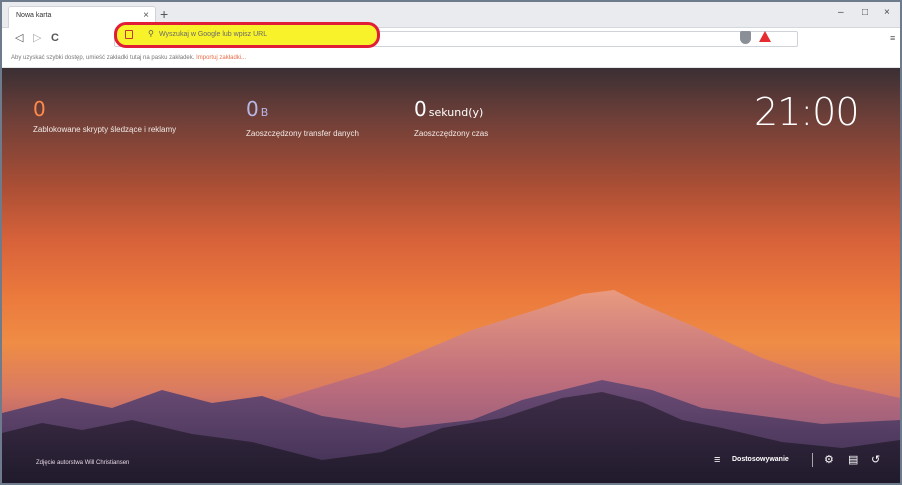 The width and height of the screenshot is (902, 485). I want to click on history-icon: ↺, so click(875, 460).